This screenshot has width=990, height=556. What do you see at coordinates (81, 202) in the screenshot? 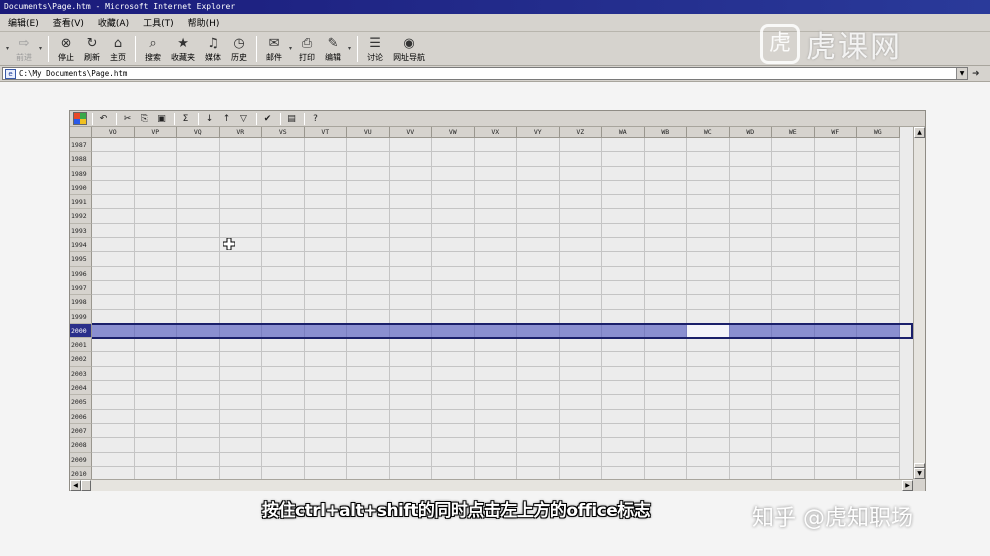
I see `row-header: 1991` at bounding box center [81, 202].